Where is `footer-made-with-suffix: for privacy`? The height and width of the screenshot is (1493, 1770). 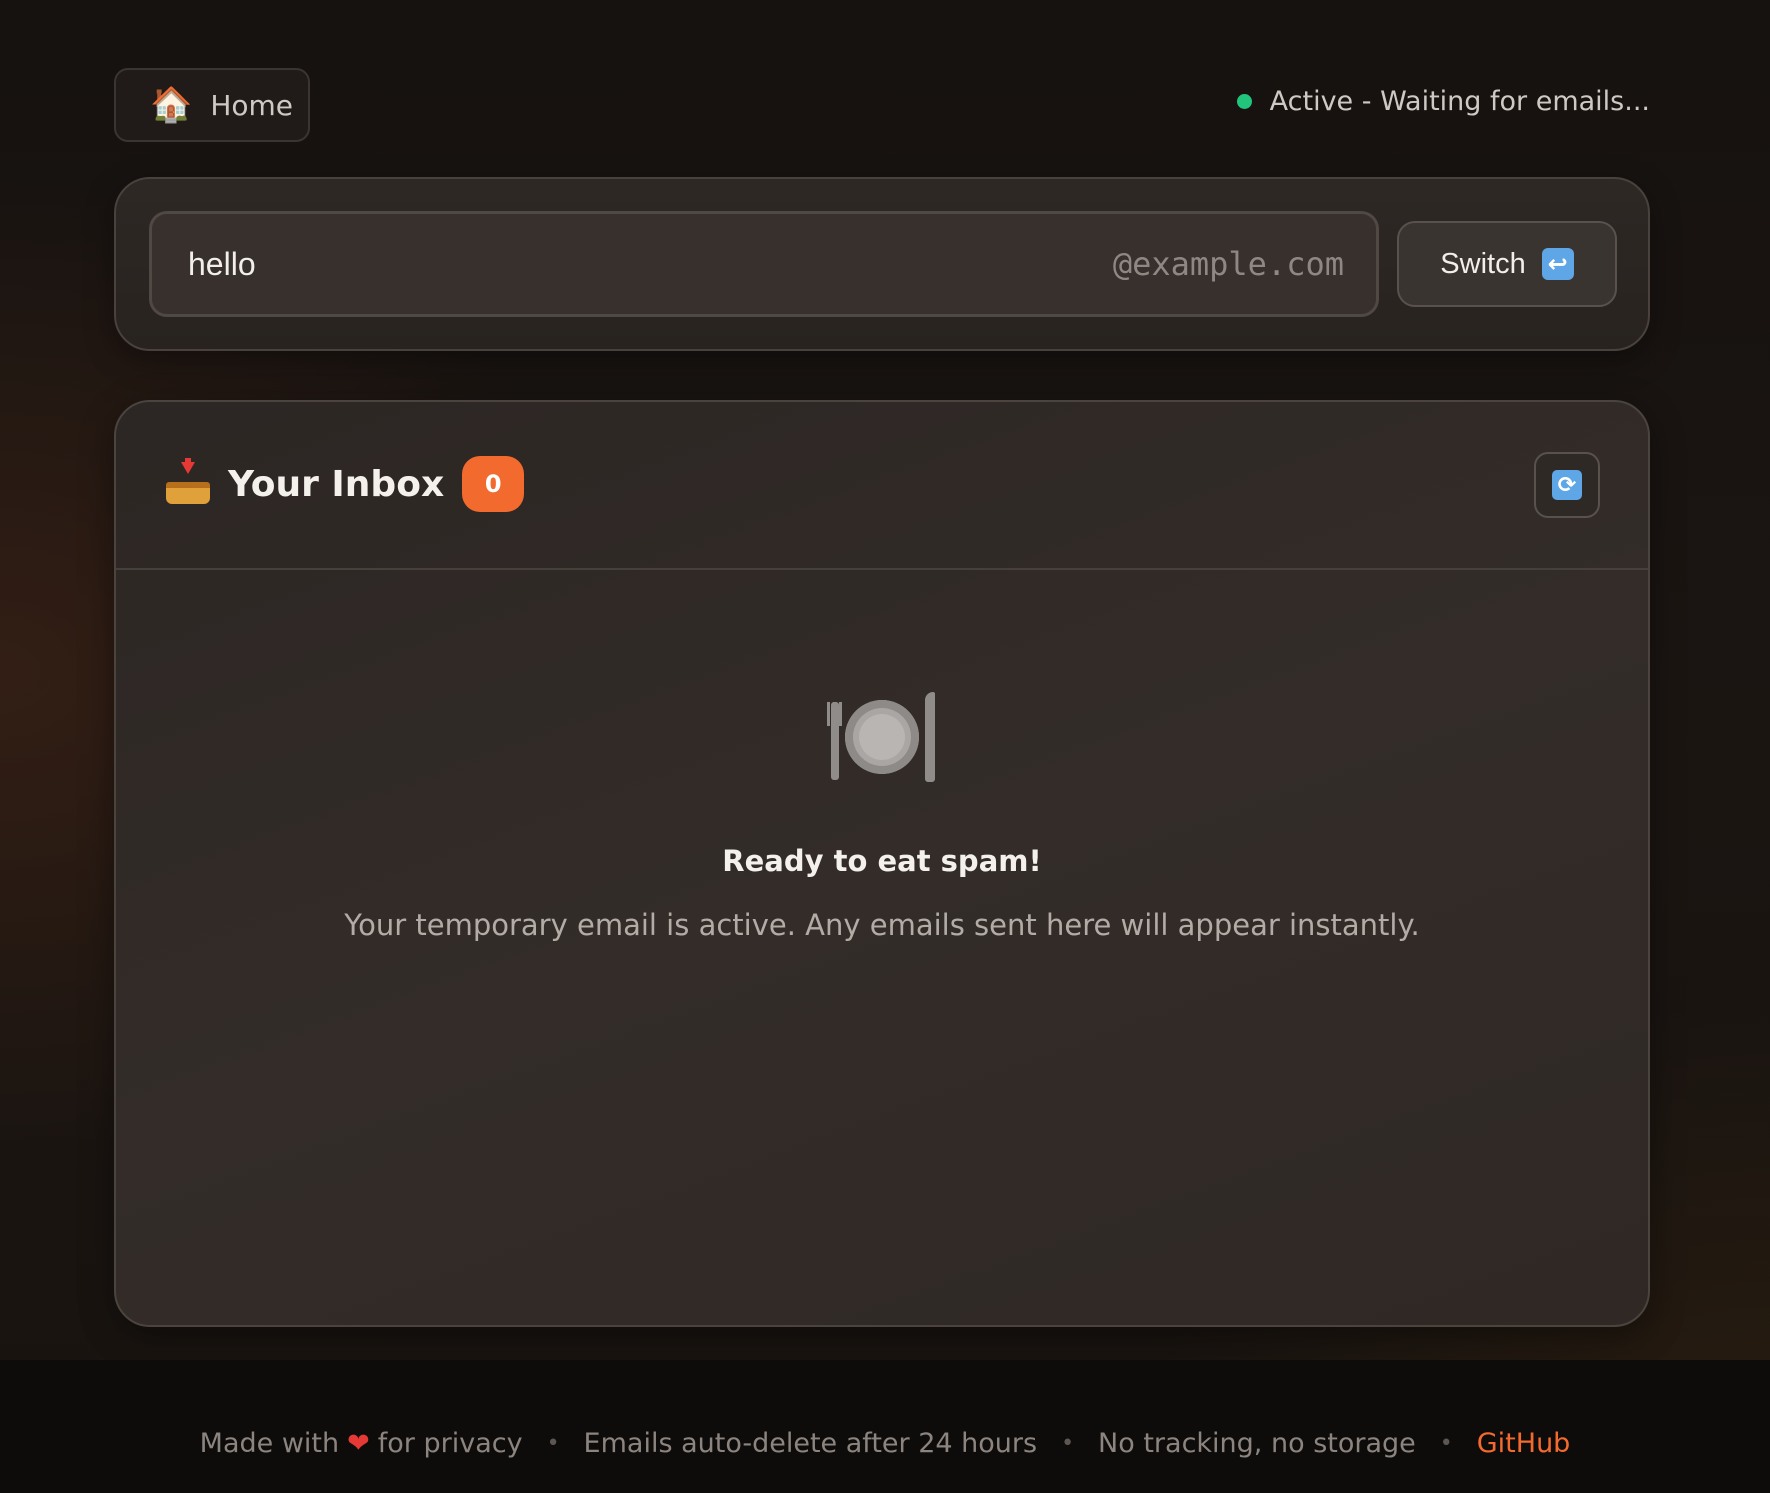 footer-made-with-suffix: for privacy is located at coordinates (450, 1443).